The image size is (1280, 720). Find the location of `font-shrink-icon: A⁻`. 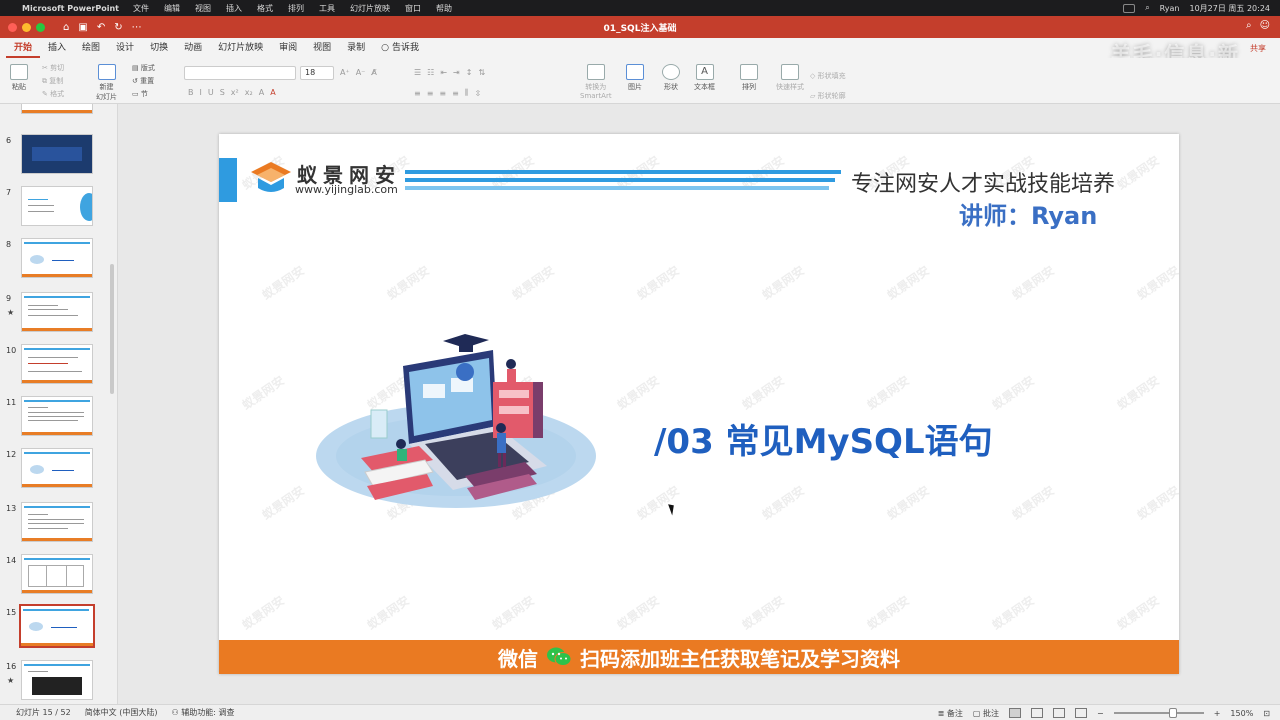

font-shrink-icon: A⁻ is located at coordinates (361, 72).